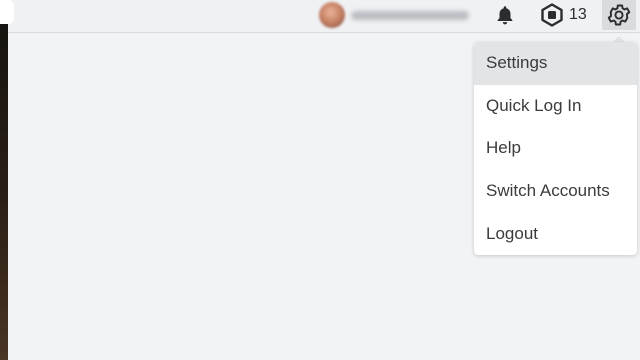 The image size is (640, 360). Describe the element at coordinates (7, 12) in the screenshot. I see `search-field-edge` at that location.